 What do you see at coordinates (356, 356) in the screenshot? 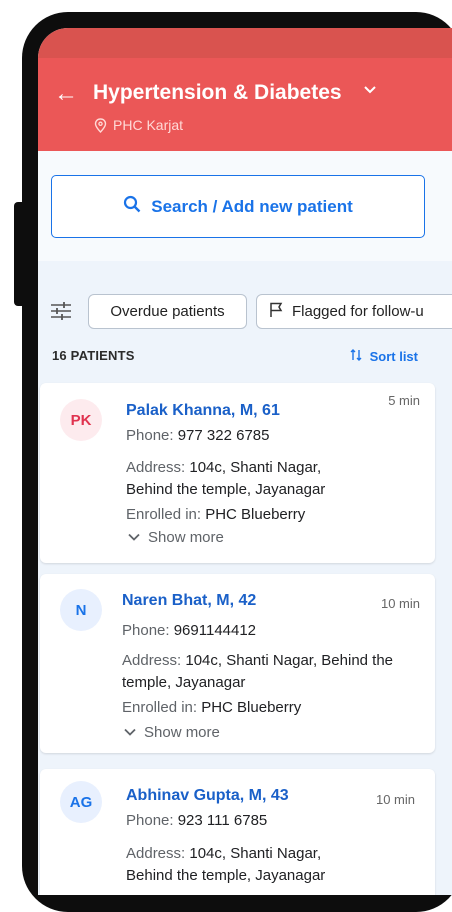
I see `sort-icon` at bounding box center [356, 356].